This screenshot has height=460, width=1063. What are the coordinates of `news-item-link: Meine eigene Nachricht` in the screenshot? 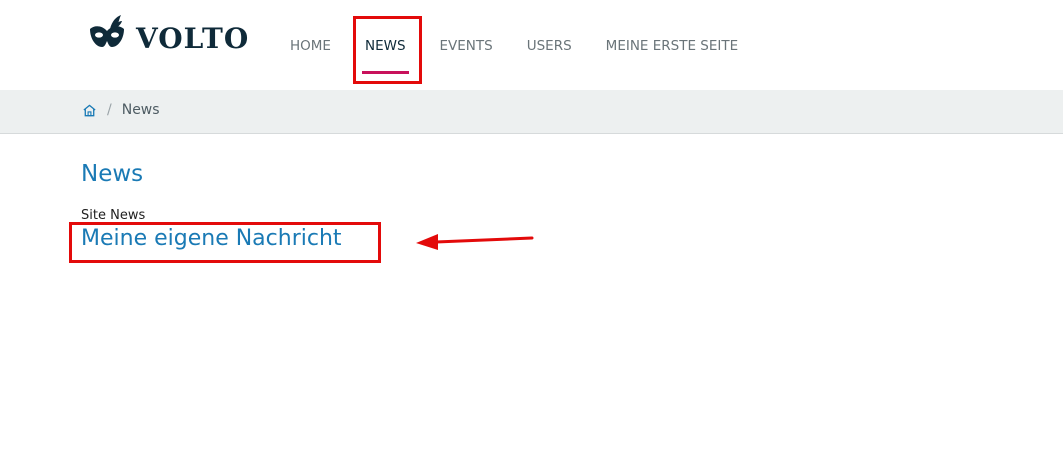 It's located at (211, 238).